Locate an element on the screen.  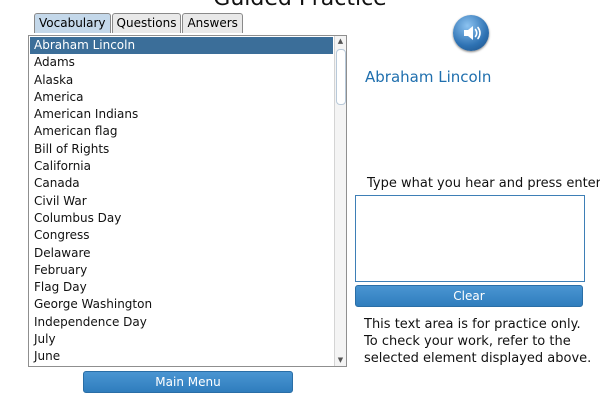
practice-text-area is located at coordinates (470, 238).